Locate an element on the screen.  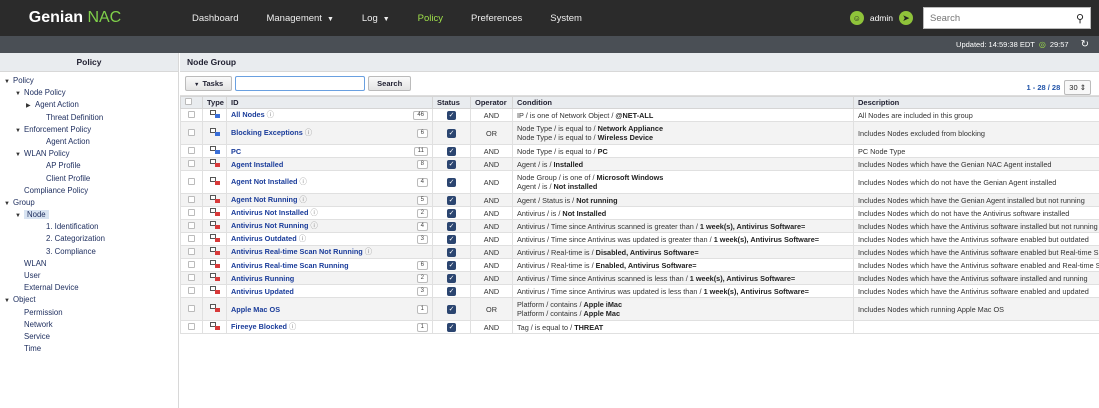
nav-system: System is located at coordinates (566, 18).